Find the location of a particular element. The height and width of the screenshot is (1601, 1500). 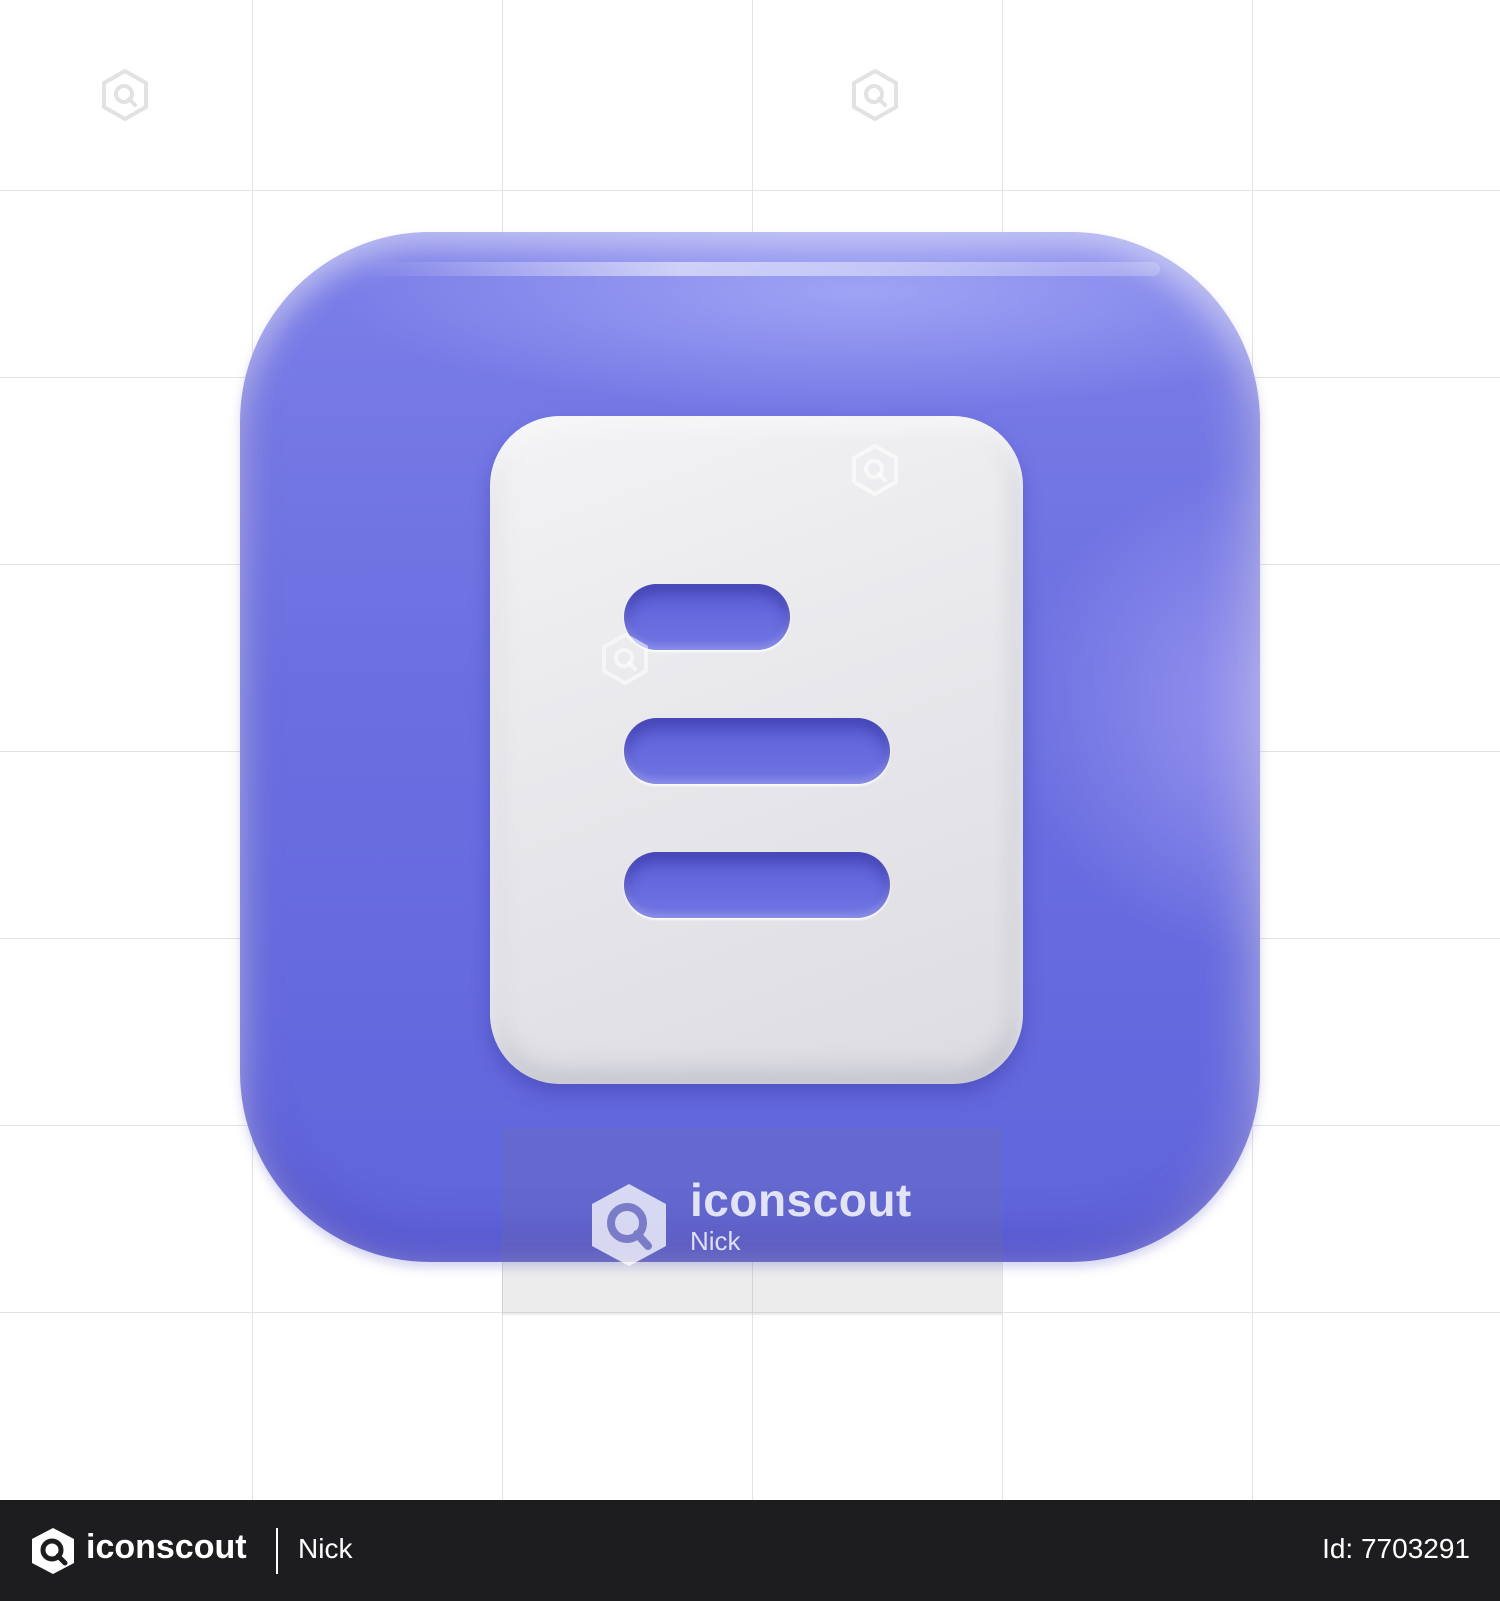

footer-bar: iconscout Nick Id: 7703291 is located at coordinates (750, 1550).